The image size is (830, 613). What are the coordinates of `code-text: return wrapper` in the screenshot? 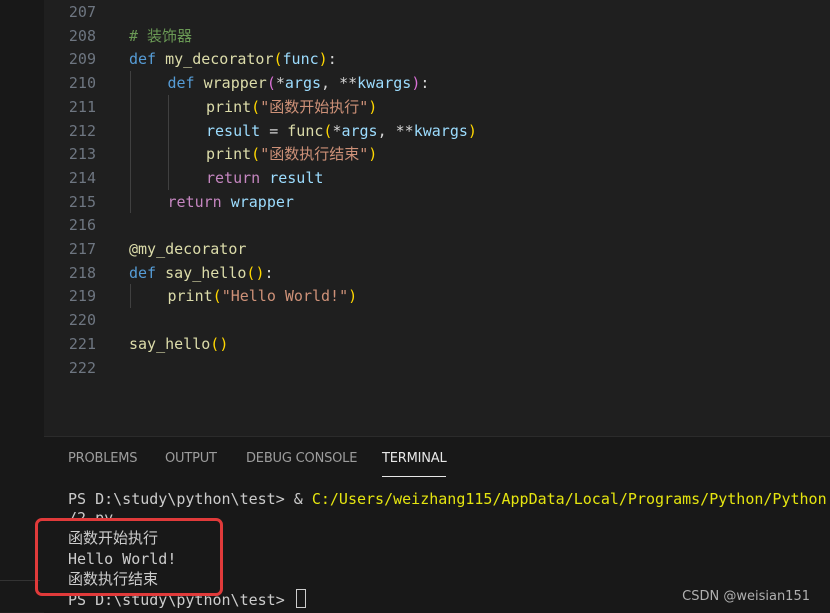 It's located at (231, 202).